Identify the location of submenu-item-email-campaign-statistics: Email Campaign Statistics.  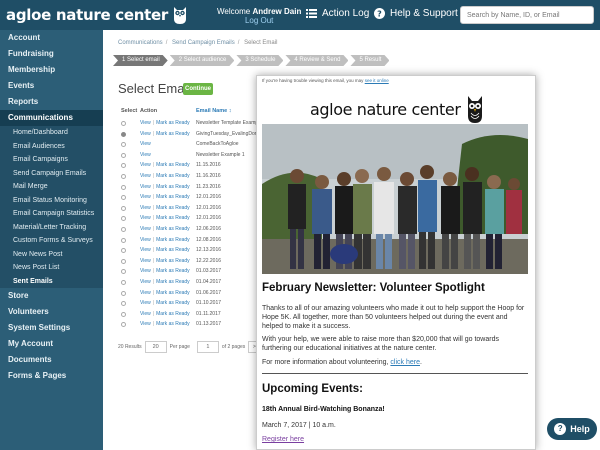
(51, 214).